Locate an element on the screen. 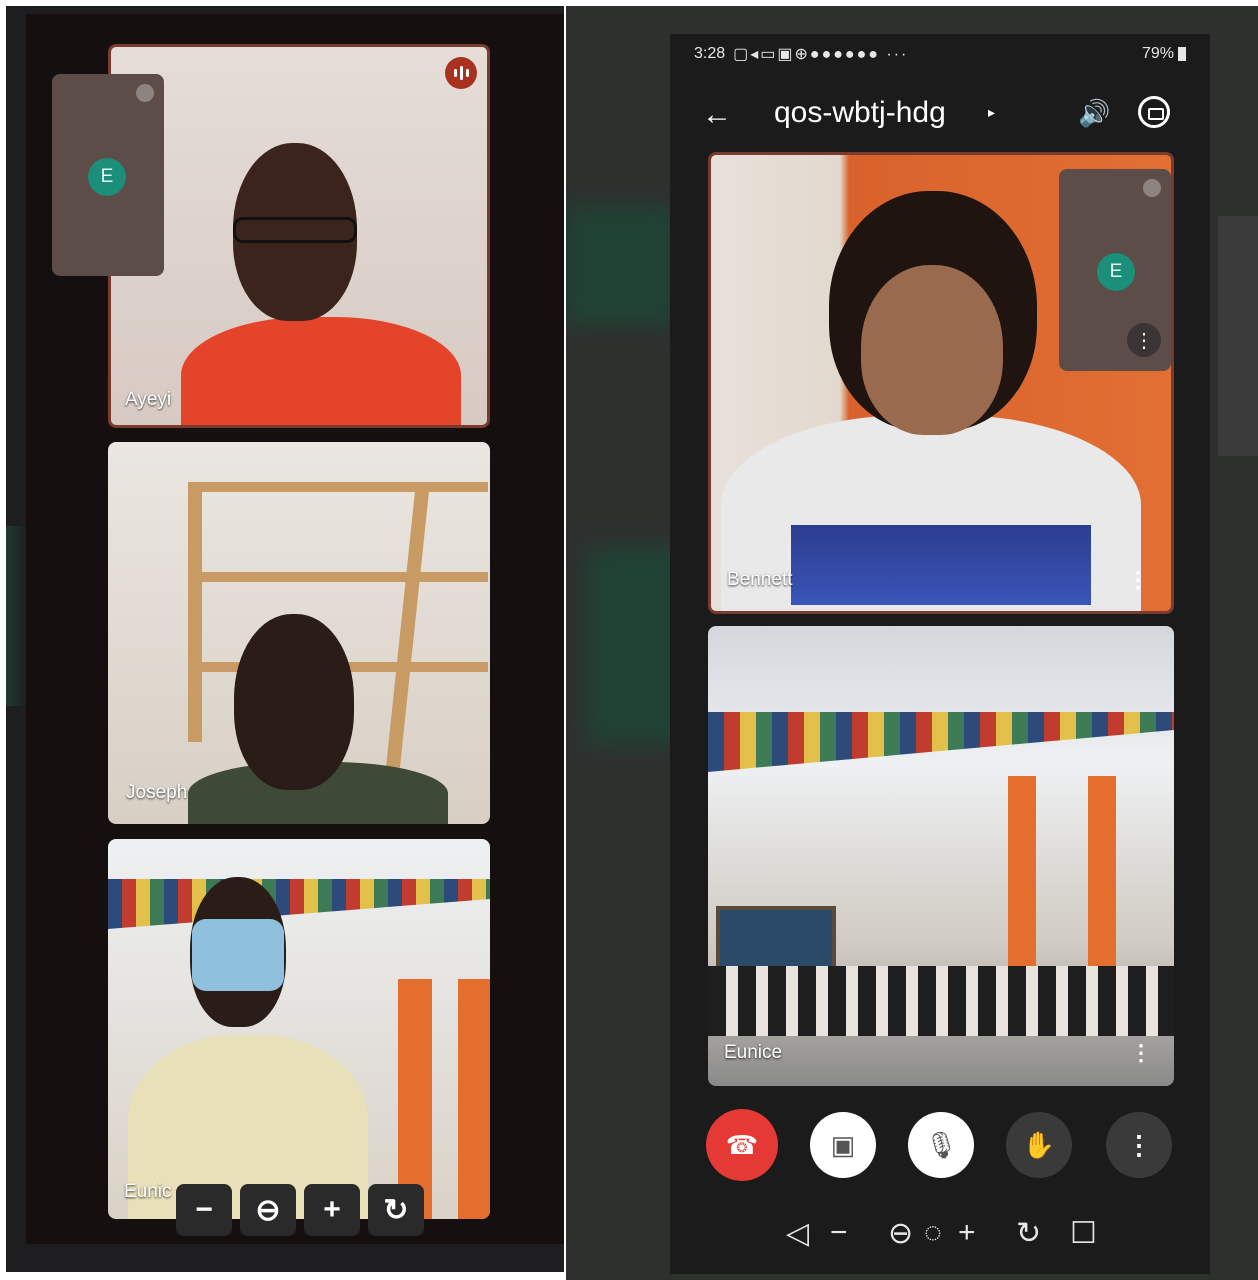  self-view-tile: E is located at coordinates (108, 175).